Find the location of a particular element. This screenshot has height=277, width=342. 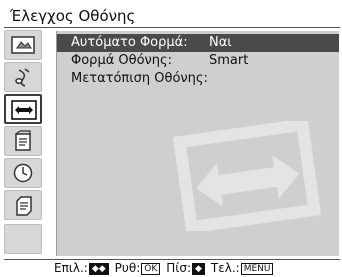

sidebar-item-picture is located at coordinates (23, 45).